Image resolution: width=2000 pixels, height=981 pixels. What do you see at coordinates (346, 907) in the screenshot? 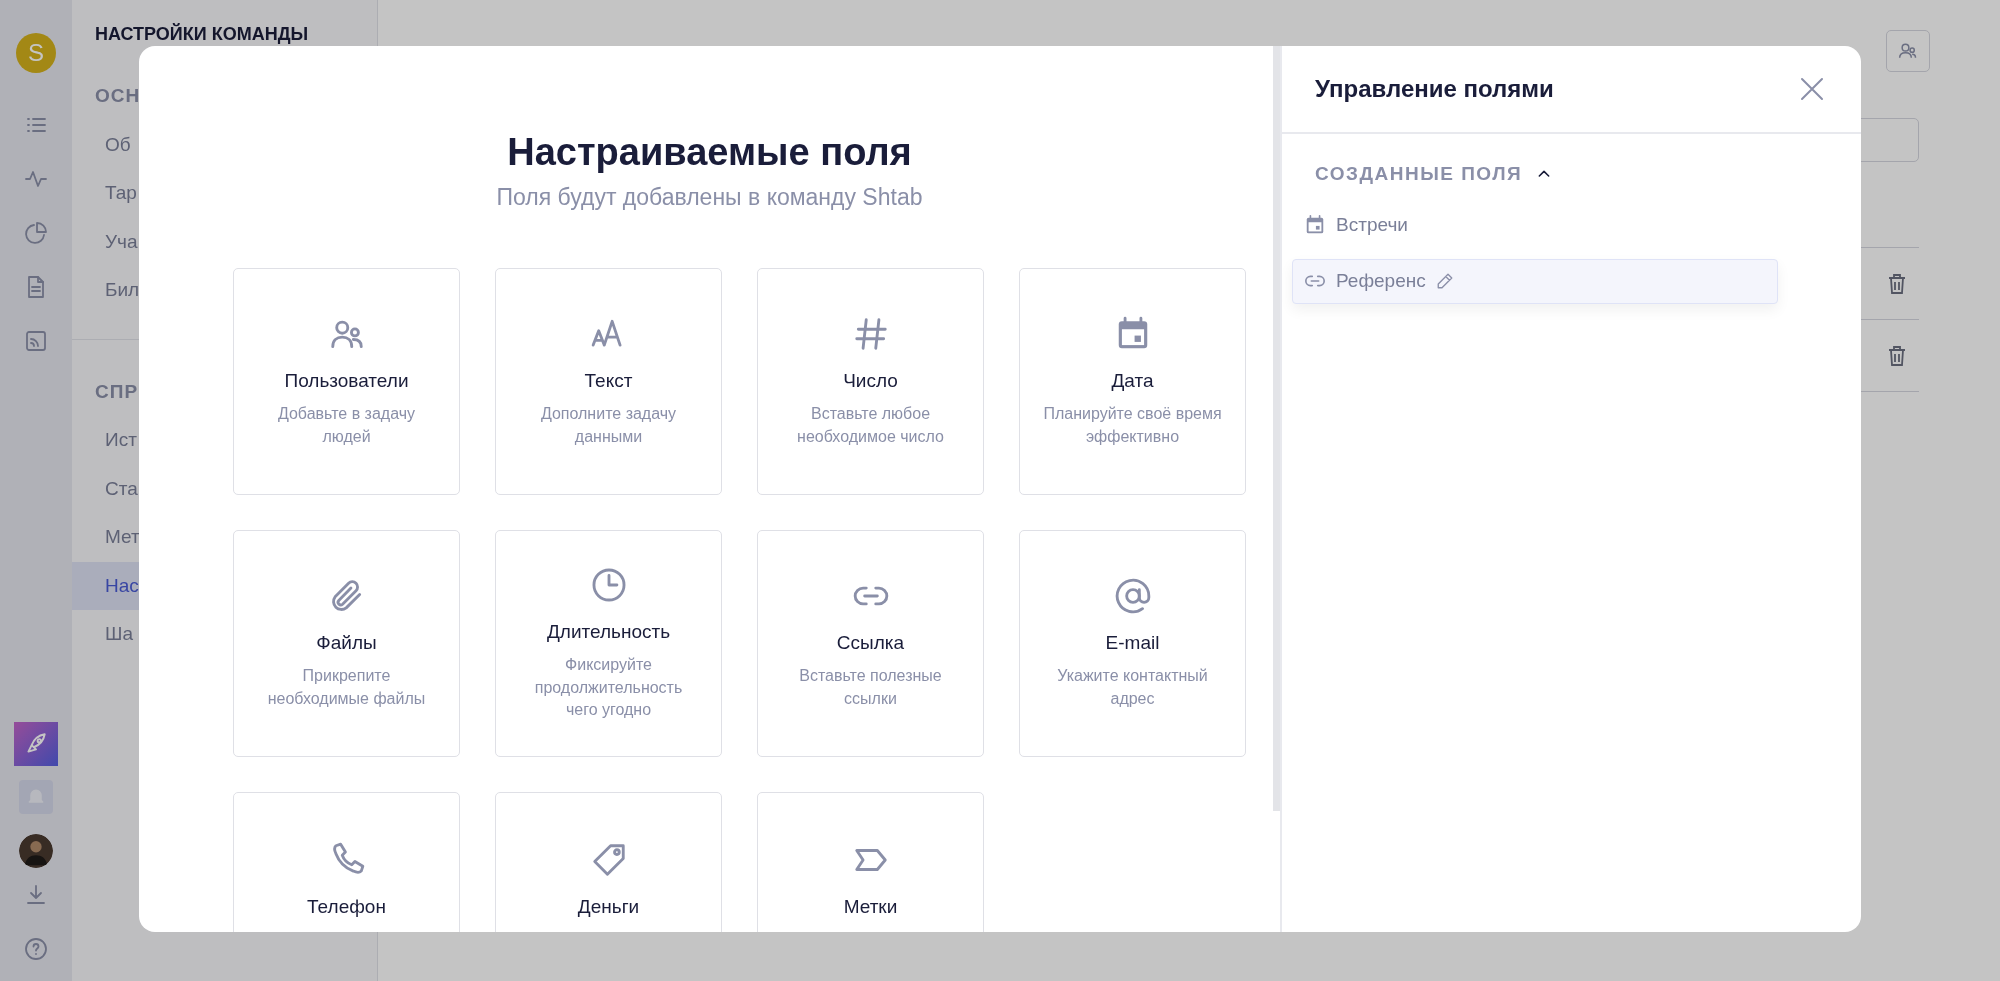
I see `card-title: Телефон` at bounding box center [346, 907].